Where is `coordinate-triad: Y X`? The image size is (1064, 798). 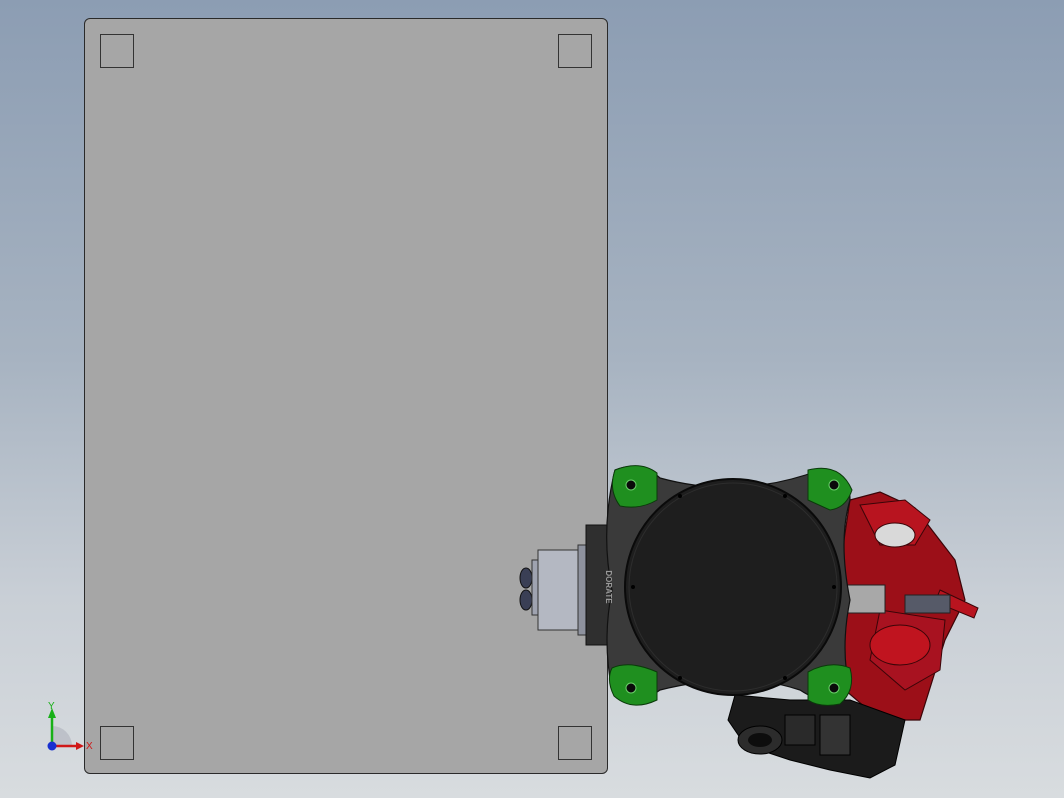 coordinate-triad: Y X is located at coordinates (70, 730).